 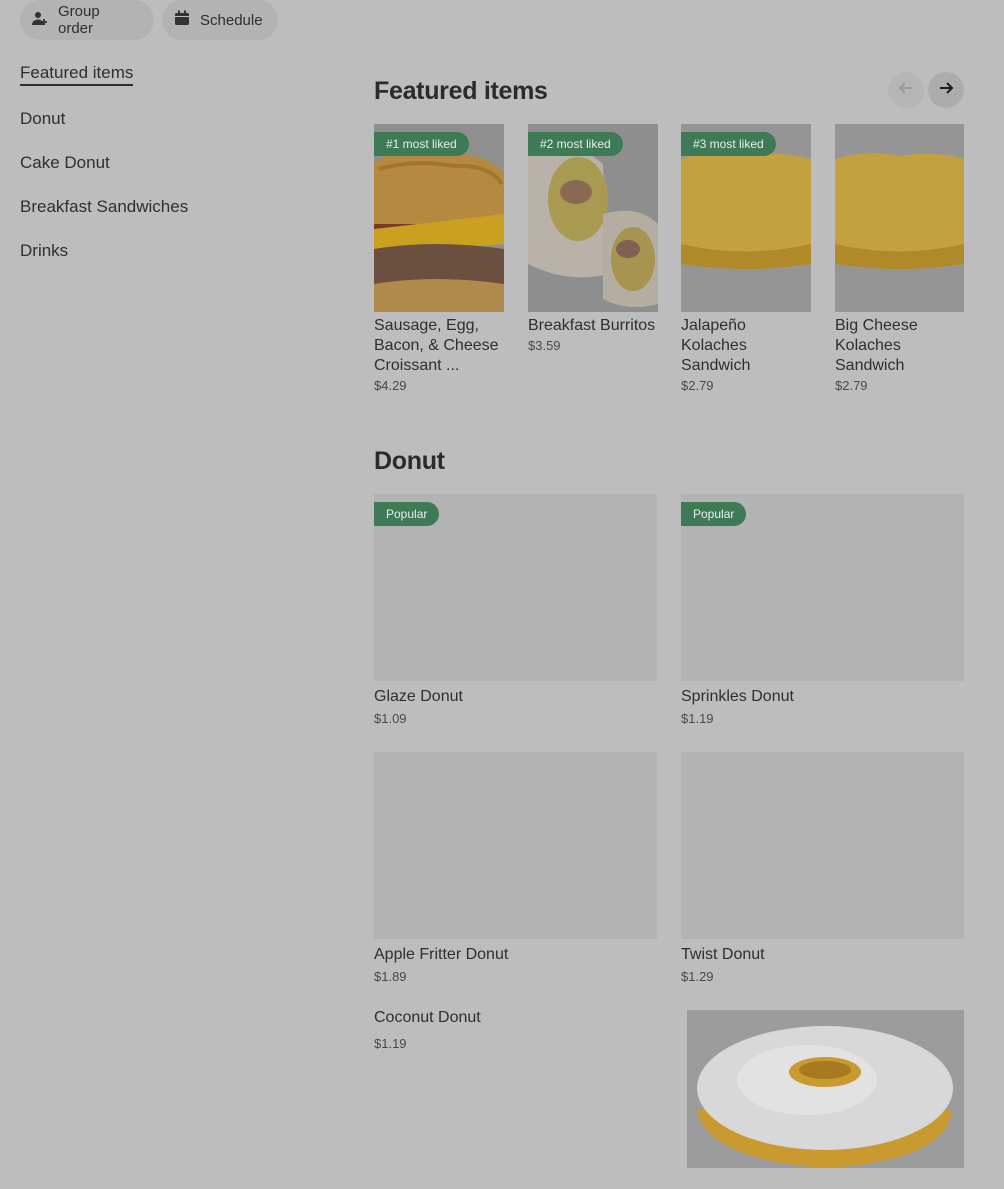 I want to click on sidebar-item-donut: Donut, so click(x=42, y=119).